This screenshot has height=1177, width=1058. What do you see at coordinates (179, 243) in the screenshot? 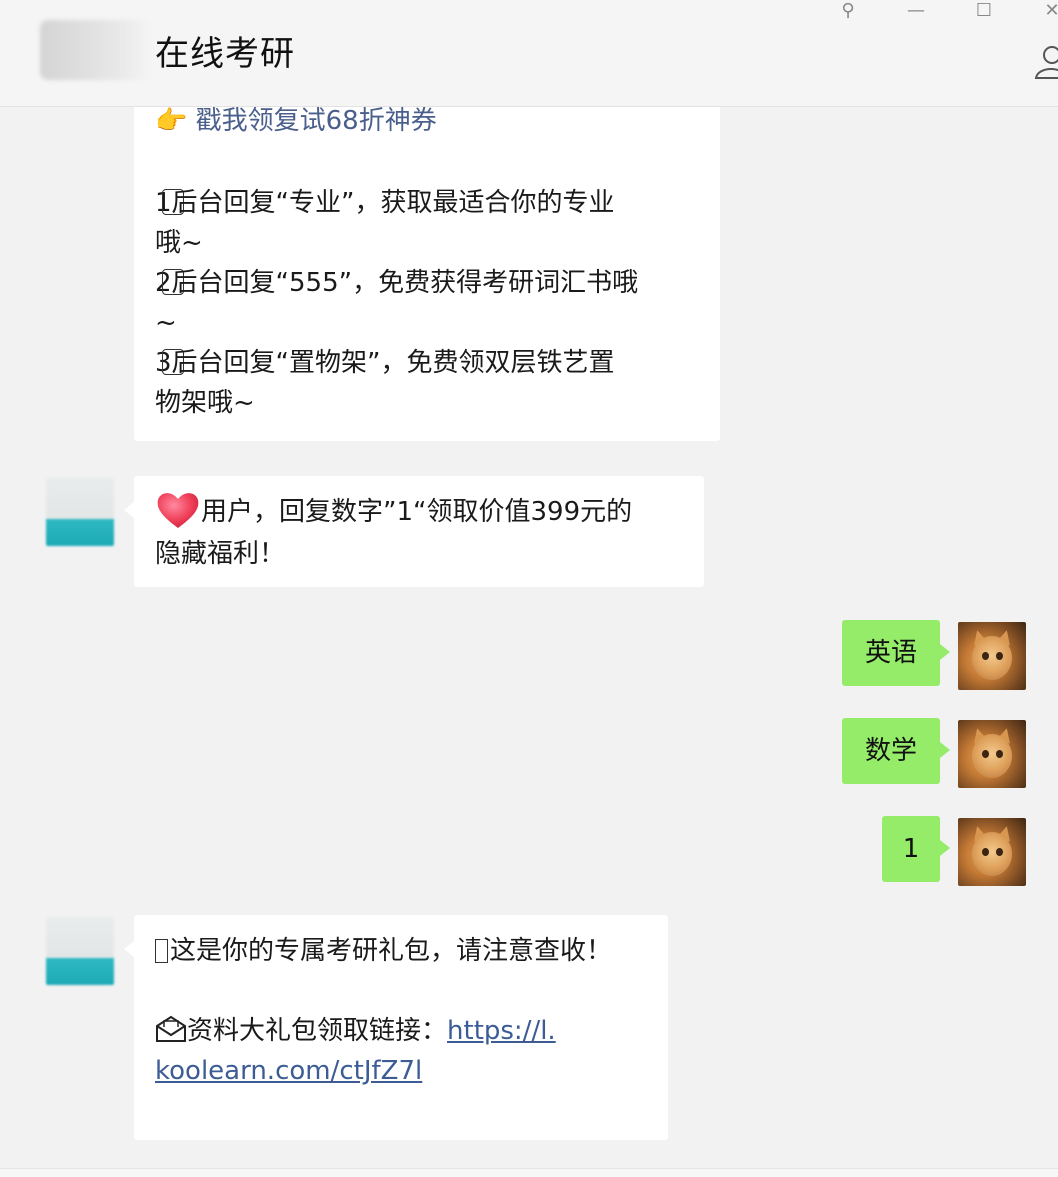
I see `list-line-text: 哦~` at bounding box center [179, 243].